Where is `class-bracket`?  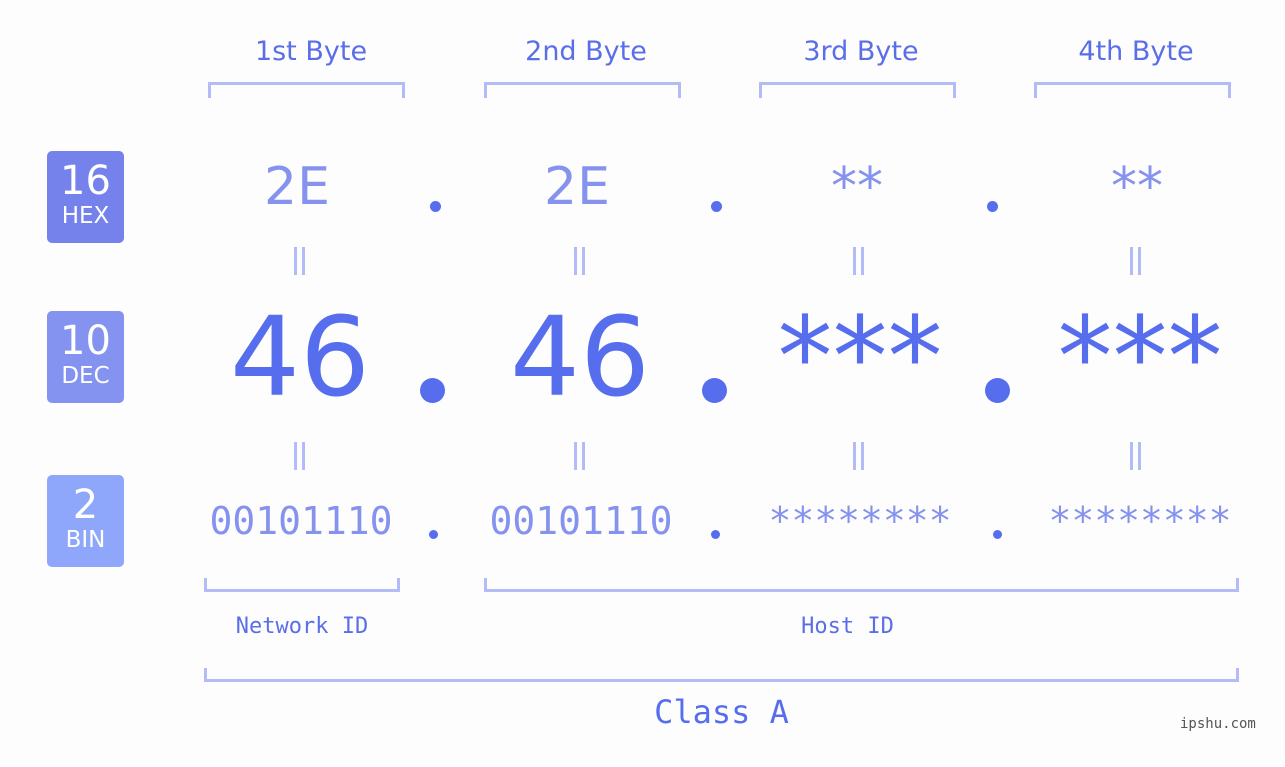
class-bracket is located at coordinates (721, 675).